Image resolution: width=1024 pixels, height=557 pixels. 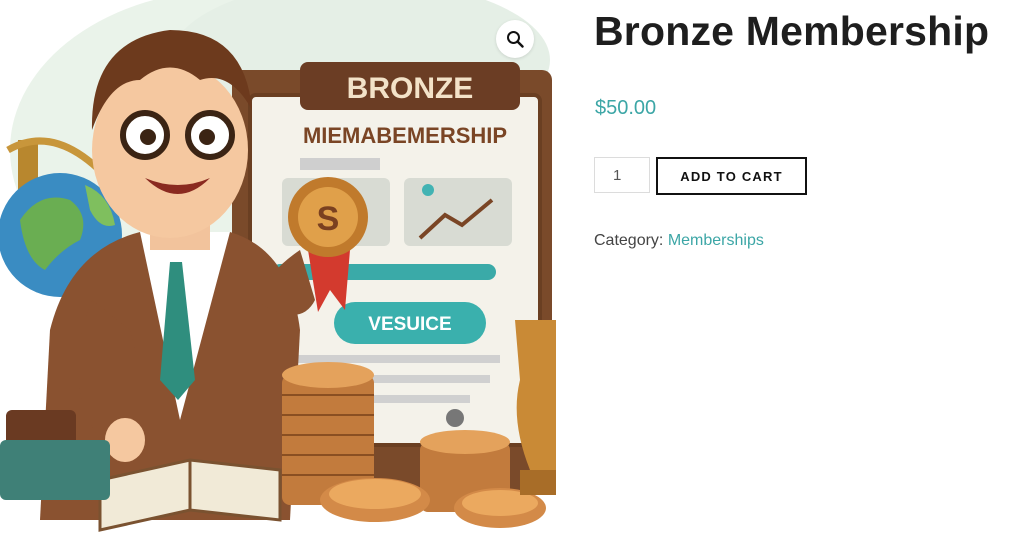 I want to click on category-link: Memberships, so click(x=716, y=240).